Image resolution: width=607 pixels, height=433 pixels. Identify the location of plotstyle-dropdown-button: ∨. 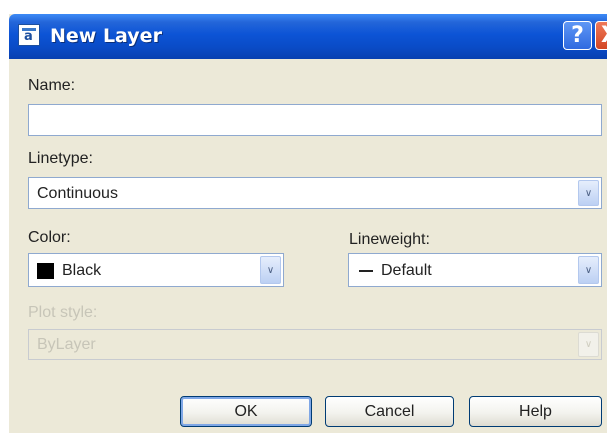
(588, 344).